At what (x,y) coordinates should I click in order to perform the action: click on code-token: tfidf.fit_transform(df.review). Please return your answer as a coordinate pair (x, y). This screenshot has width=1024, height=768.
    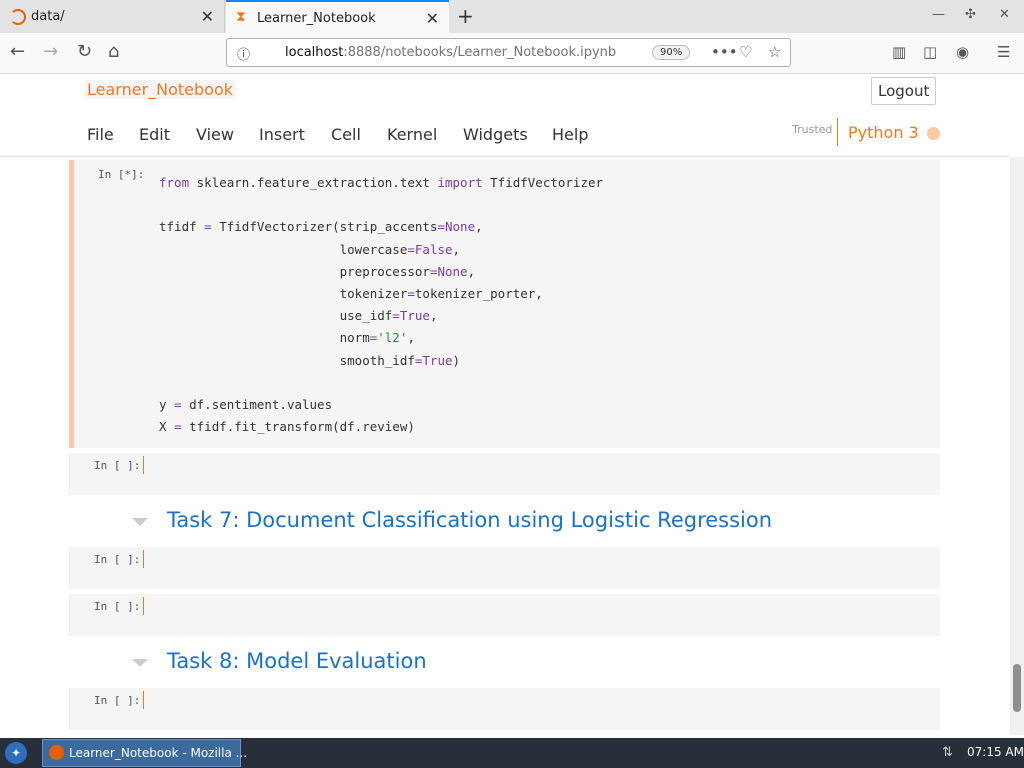
    Looking at the image, I should click on (298, 427).